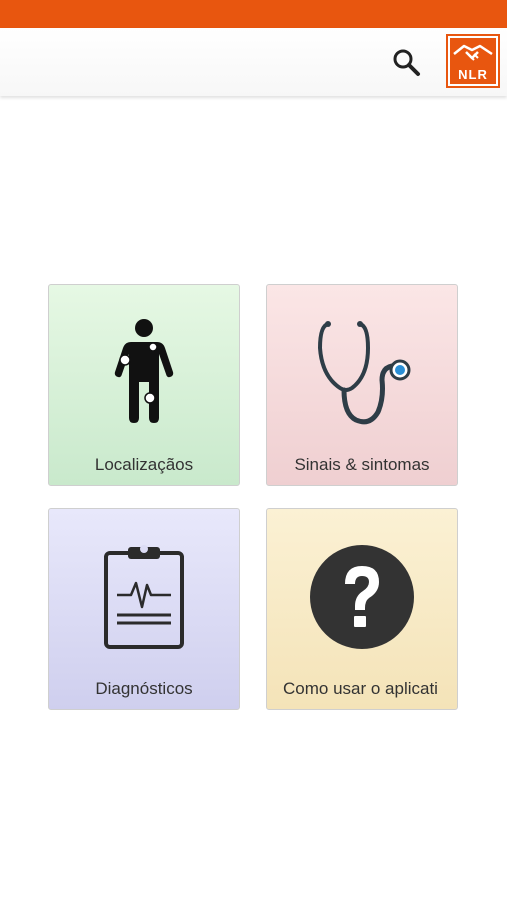 This screenshot has height=900, width=507. I want to click on tile-label: Localizaçãos, so click(144, 464).